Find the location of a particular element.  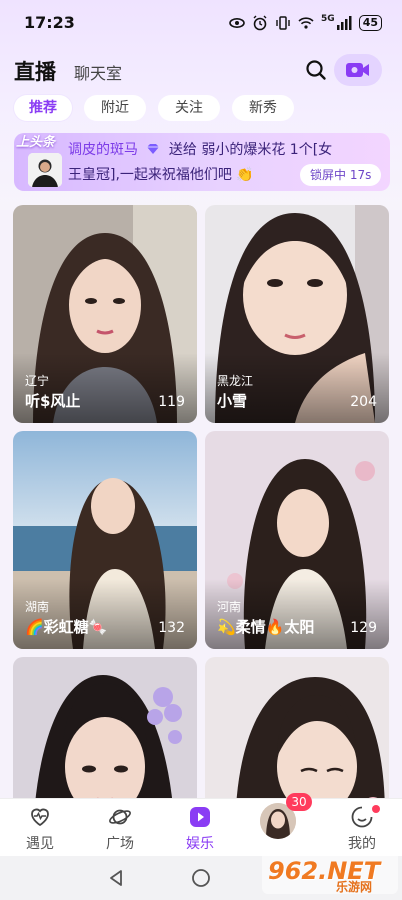

banner-message-line1: 调皮的斑马 送给 弱小的爆米花 1个[女 is located at coordinates (200, 149).